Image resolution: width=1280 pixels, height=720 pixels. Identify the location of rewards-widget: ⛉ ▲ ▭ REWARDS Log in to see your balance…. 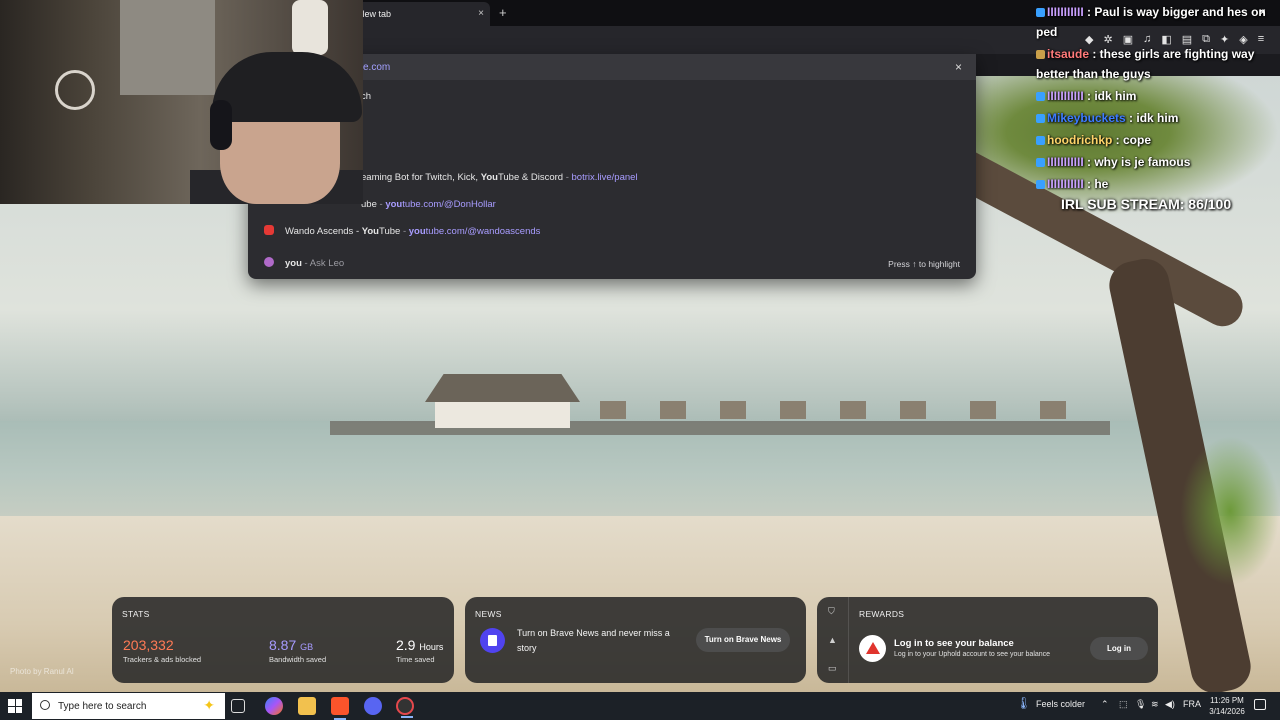
(987, 640).